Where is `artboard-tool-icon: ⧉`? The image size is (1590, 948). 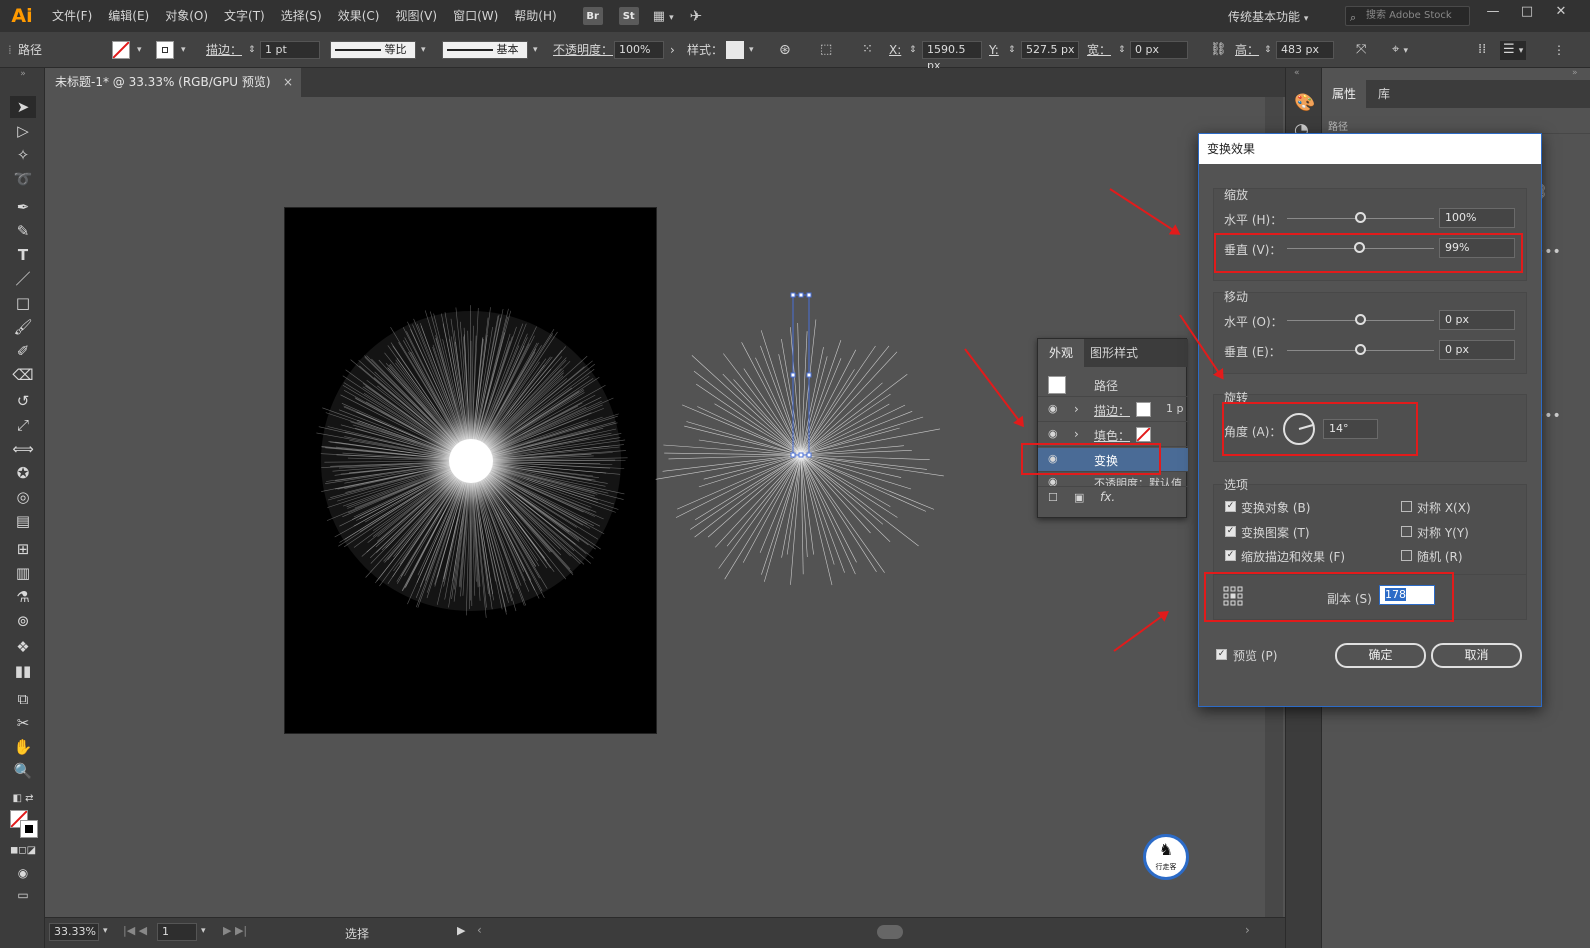 artboard-tool-icon: ⧉ is located at coordinates (23, 699).